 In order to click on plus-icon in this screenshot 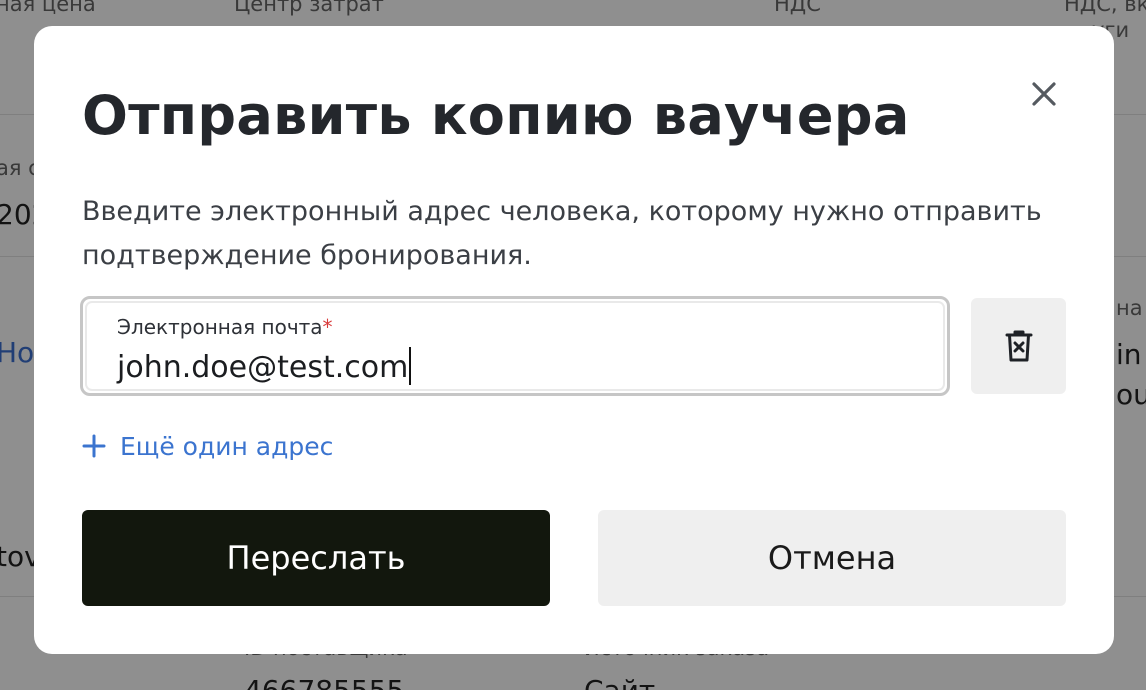, I will do `click(94, 446)`.